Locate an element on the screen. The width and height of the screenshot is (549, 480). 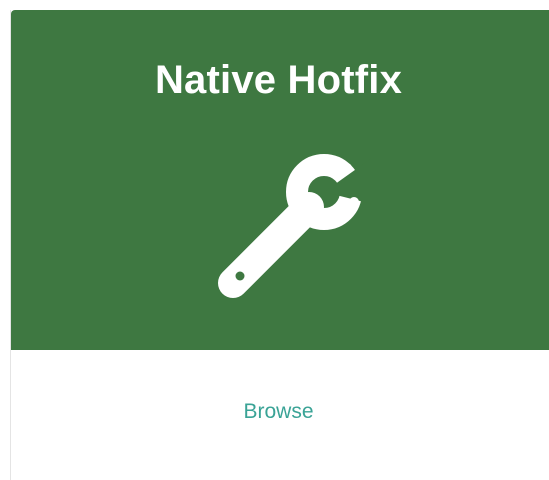
card-title: Native Hotfix is located at coordinates (278, 80).